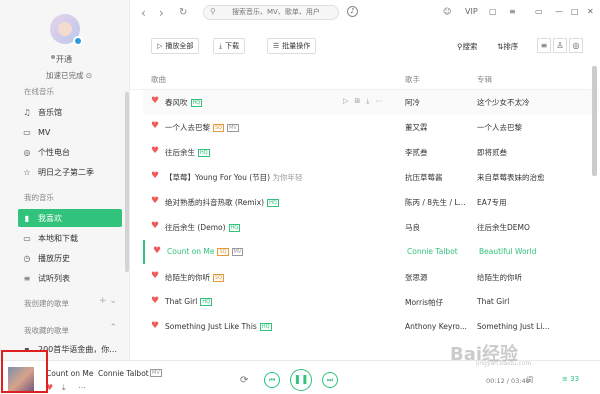 This screenshot has height=394, width=600. What do you see at coordinates (357, 101) in the screenshot?
I see `add-icon: ⊞` at bounding box center [357, 101].